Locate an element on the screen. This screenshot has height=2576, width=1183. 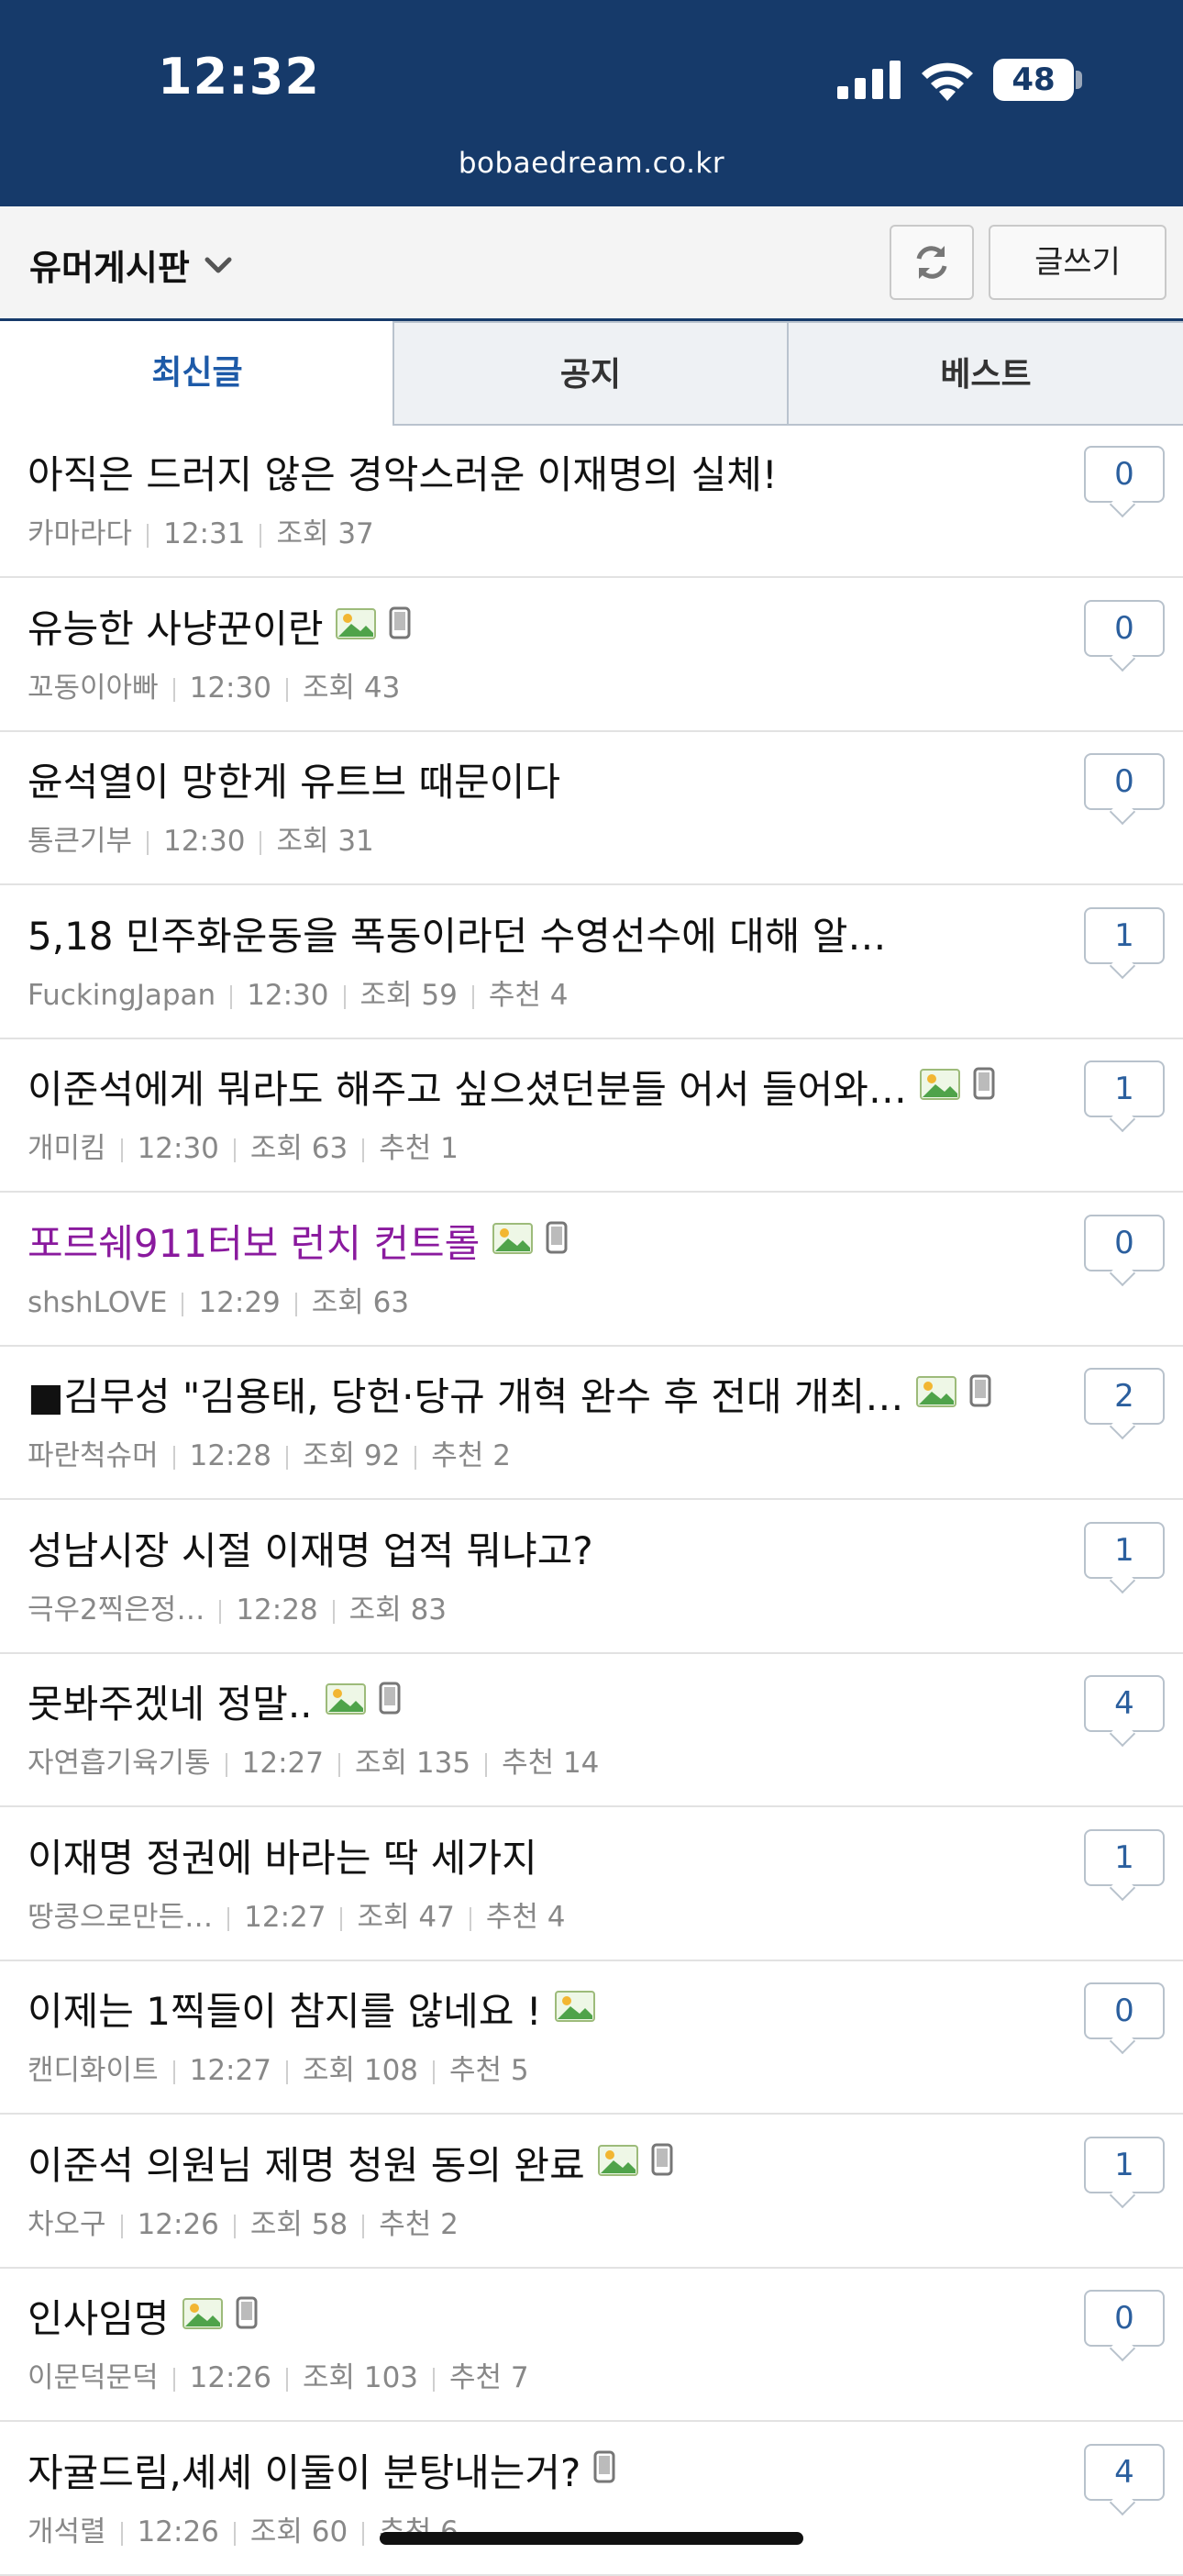
post-title: 포르쉐911터보 런치 컨트롤 is located at coordinates (254, 1241).